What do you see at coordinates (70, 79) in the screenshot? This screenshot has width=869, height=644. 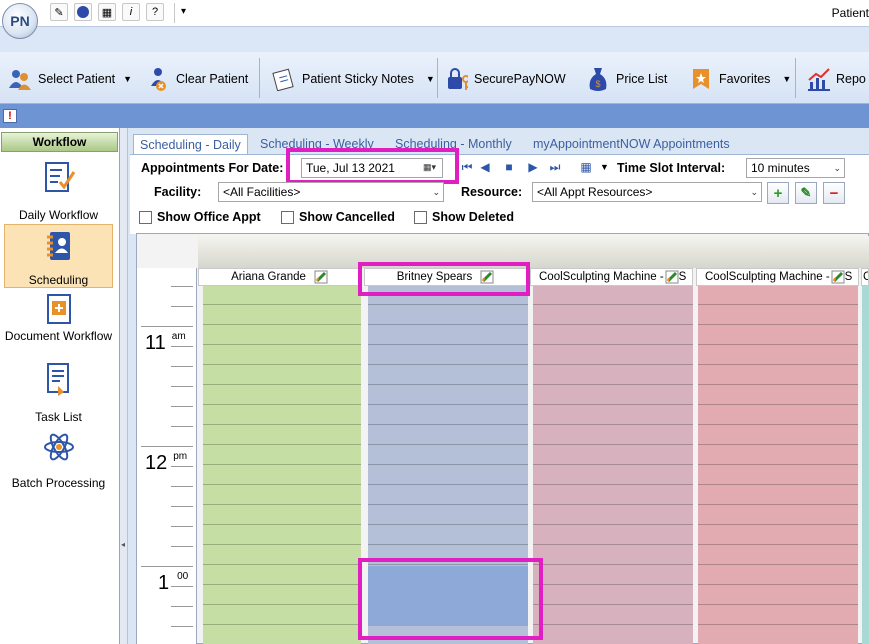 I see `select-patient-button: Select Patient ▼` at bounding box center [70, 79].